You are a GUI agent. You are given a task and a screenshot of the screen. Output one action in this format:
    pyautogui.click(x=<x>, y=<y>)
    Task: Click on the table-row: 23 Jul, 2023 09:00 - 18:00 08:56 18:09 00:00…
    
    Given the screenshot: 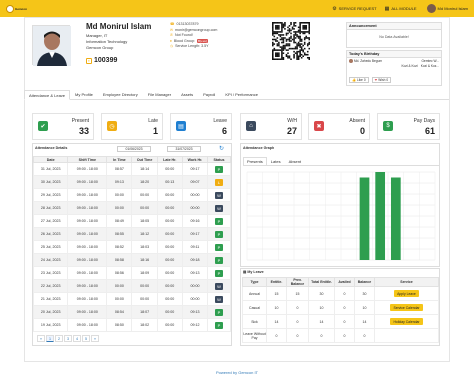 What is the action you would take?
    pyautogui.click(x=131, y=273)
    